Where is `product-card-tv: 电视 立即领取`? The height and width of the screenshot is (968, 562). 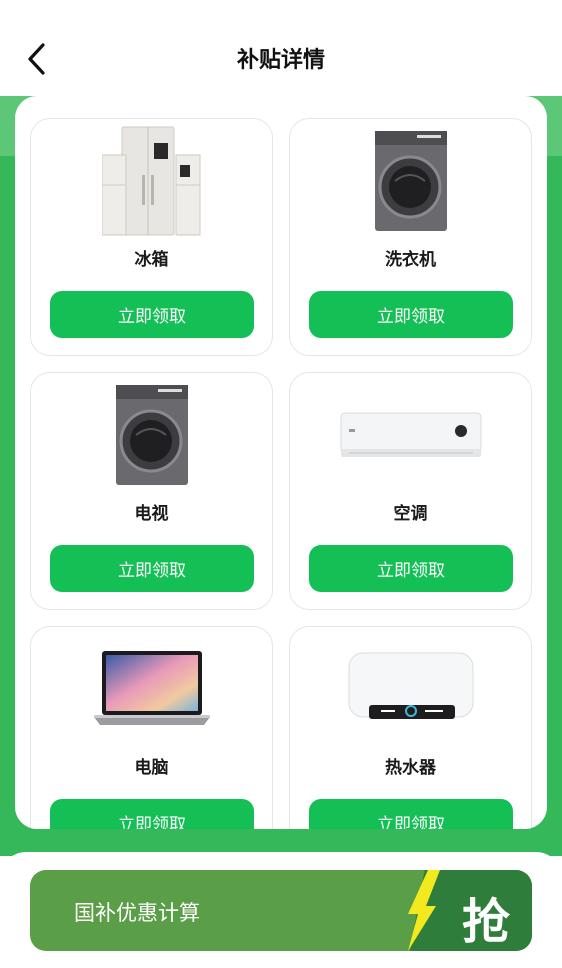 product-card-tv: 电视 立即领取 is located at coordinates (151, 491).